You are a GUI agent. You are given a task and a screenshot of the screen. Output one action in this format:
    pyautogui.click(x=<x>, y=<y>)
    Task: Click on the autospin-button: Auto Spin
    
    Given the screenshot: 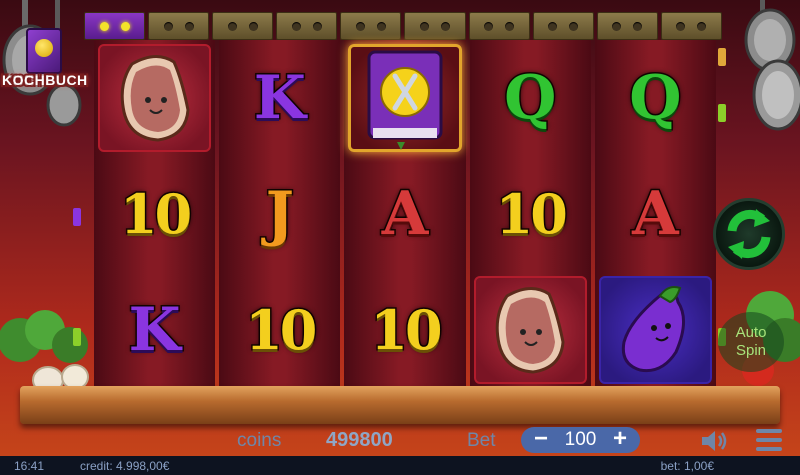 What is the action you would take?
    pyautogui.click(x=751, y=342)
    